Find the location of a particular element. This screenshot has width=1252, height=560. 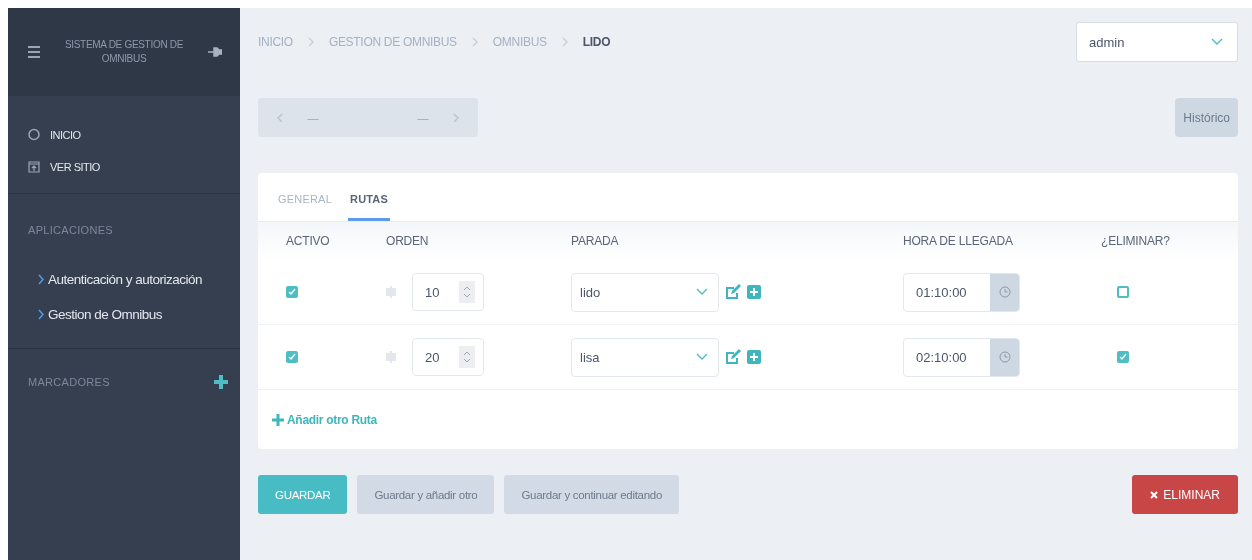

app-link: Autenticación y autorización is located at coordinates (129, 279).